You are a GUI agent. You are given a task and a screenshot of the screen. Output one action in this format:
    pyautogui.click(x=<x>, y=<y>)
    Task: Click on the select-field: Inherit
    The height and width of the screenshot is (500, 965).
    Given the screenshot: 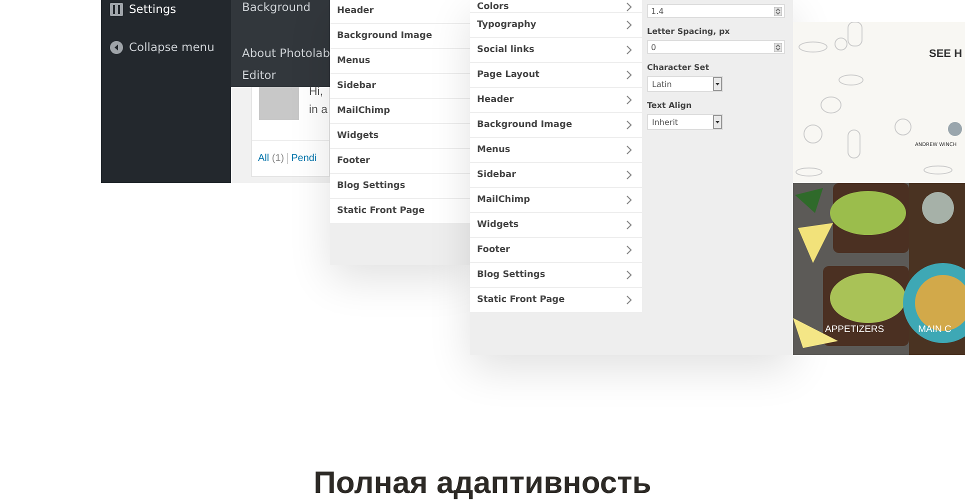 What is the action you would take?
    pyautogui.click(x=685, y=122)
    